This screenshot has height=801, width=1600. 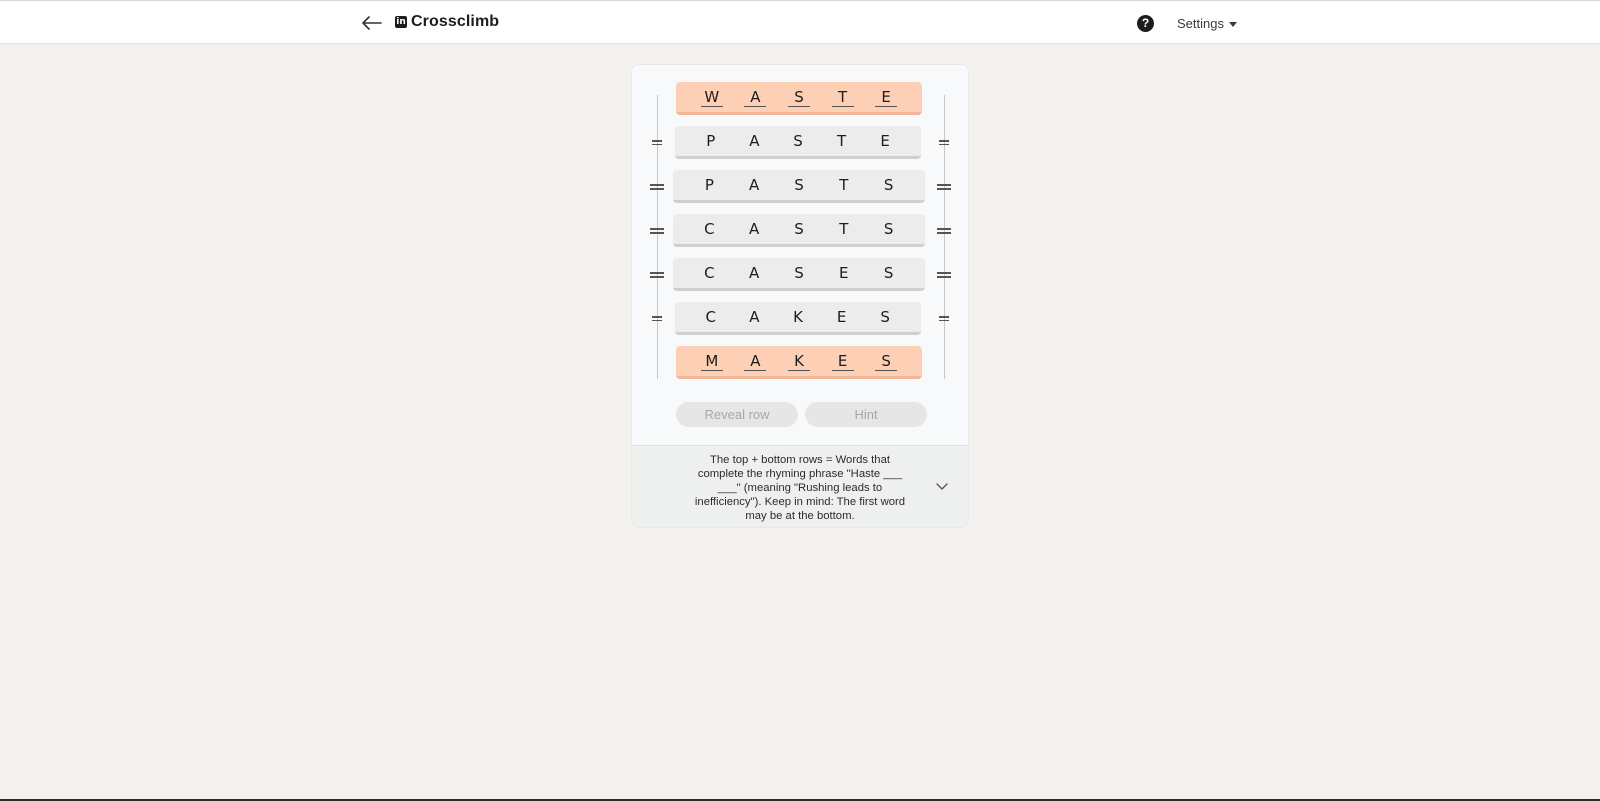 What do you see at coordinates (1200, 23) in the screenshot?
I see `settings-label: Settings` at bounding box center [1200, 23].